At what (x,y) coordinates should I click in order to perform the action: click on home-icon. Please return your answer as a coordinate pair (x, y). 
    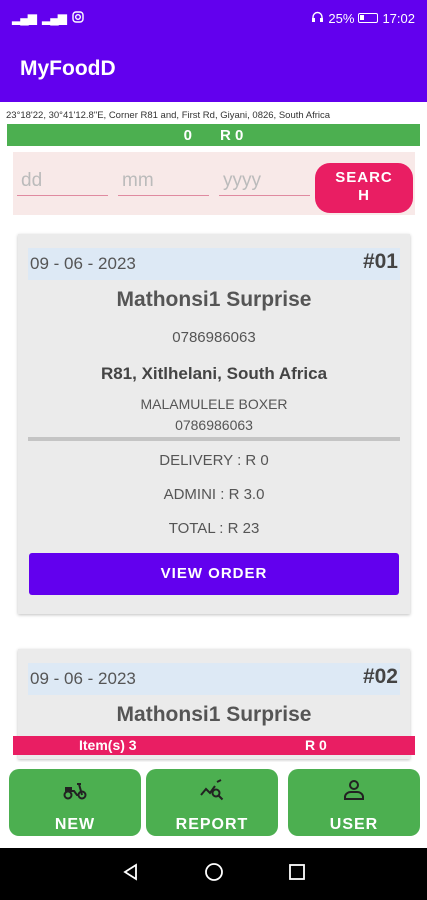
    Looking at the image, I should click on (214, 874).